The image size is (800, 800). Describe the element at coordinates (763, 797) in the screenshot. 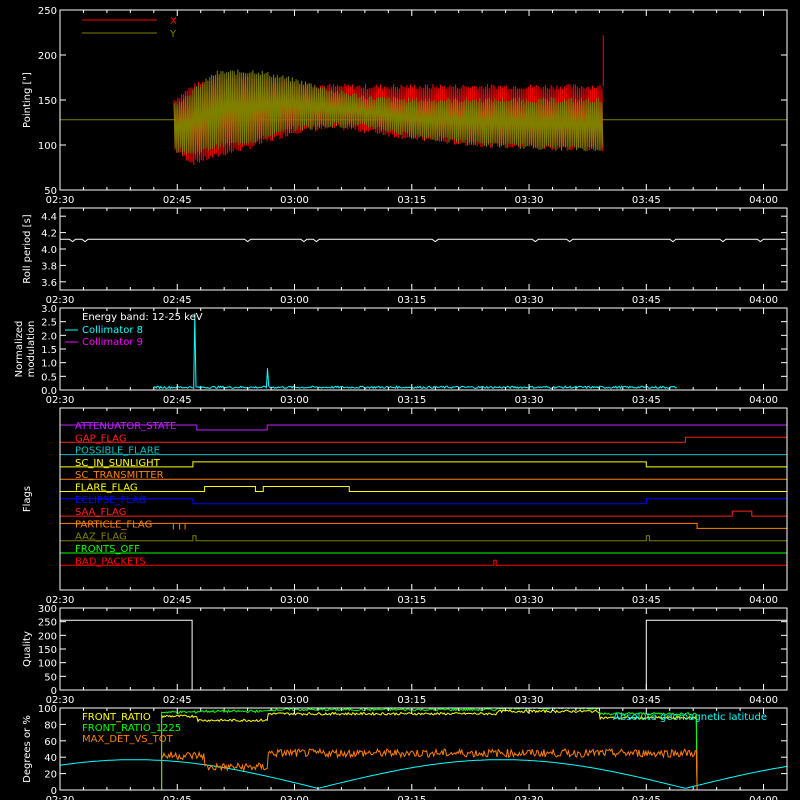

I see `ratios-xtick-label: 04:00` at that location.